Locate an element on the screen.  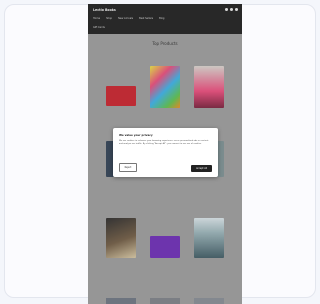
reject-button: Reject is located at coordinates (128, 167).